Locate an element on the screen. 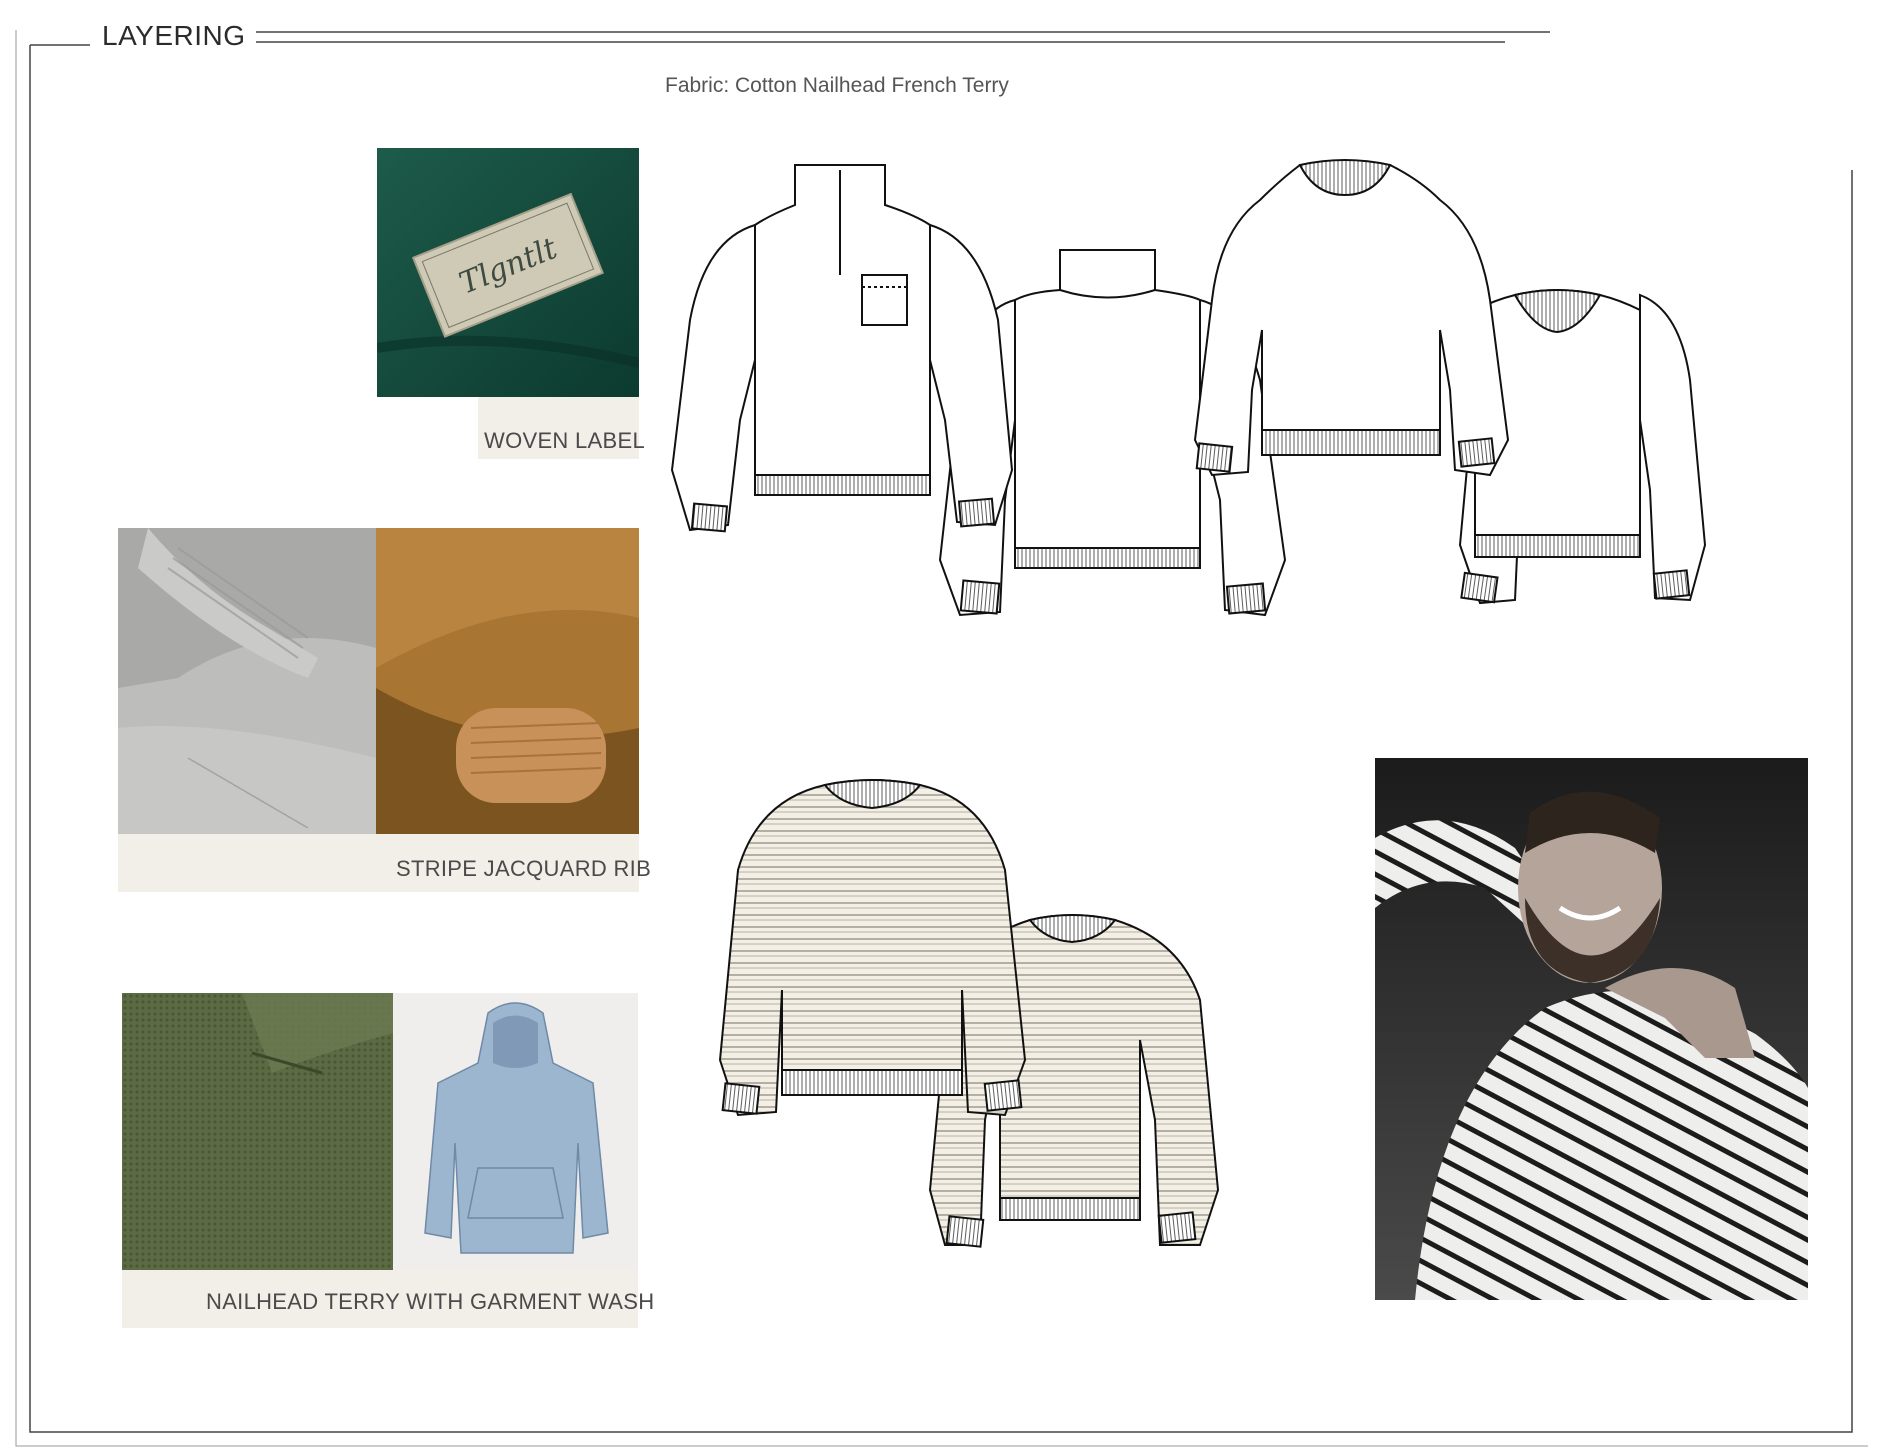  crewneck-front-sketch is located at coordinates (1351, 318).